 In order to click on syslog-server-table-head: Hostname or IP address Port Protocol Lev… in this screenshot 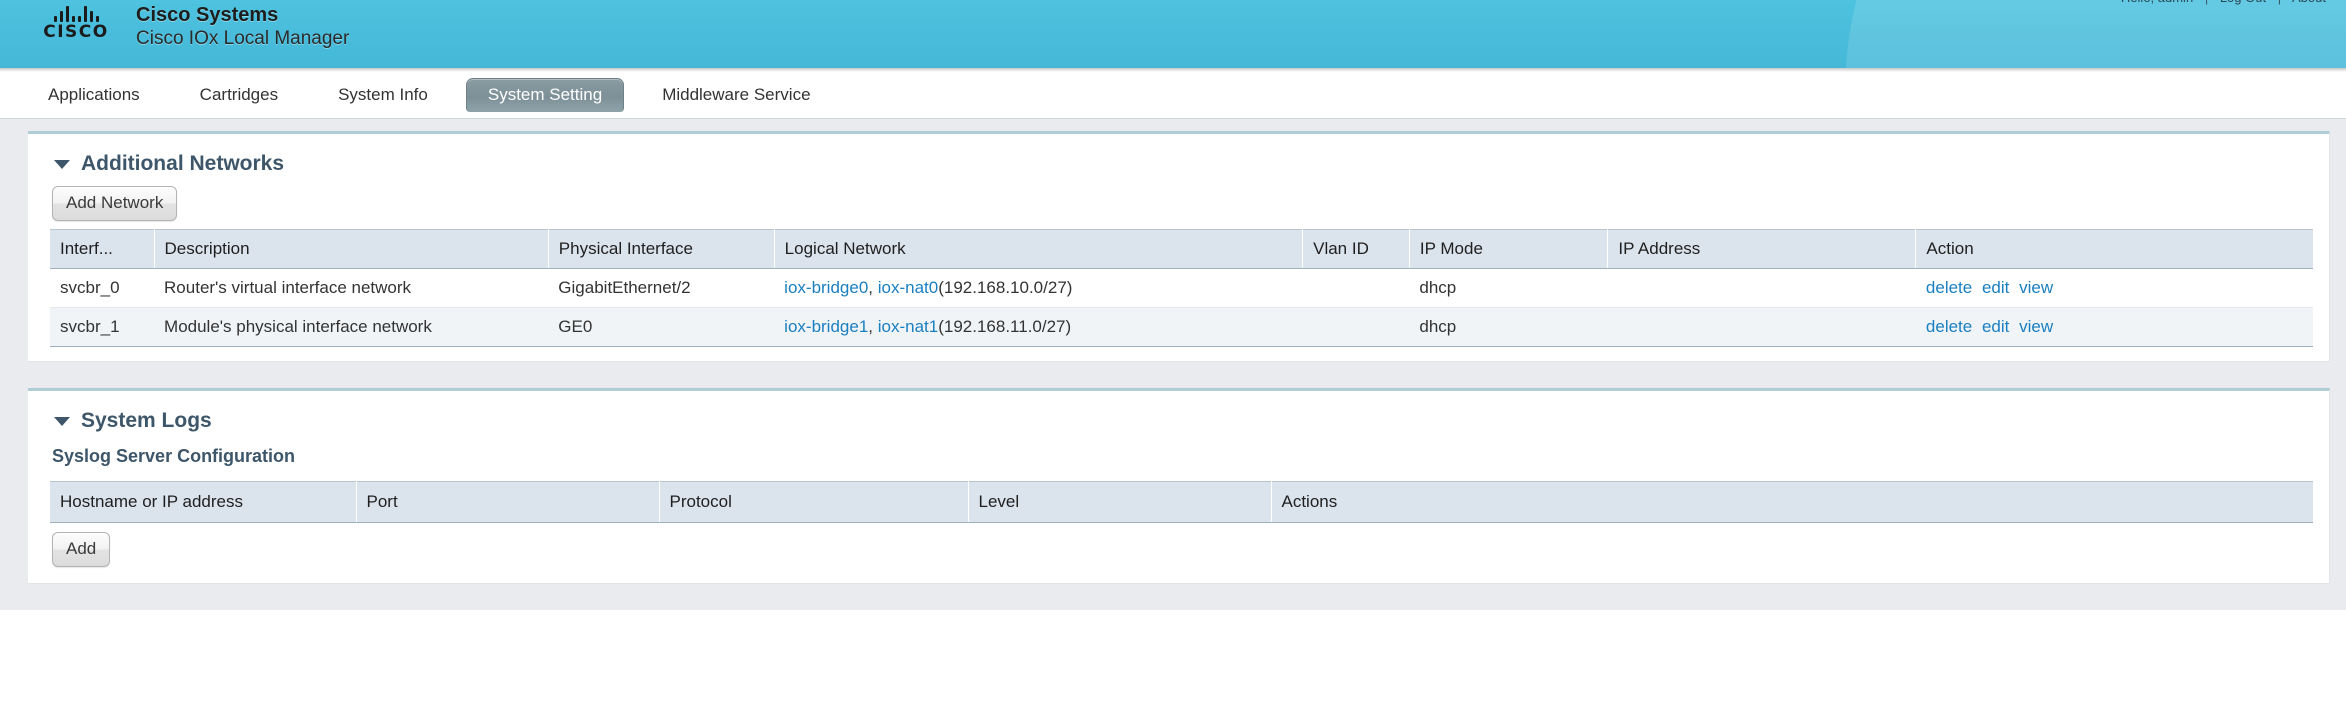, I will do `click(1181, 502)`.